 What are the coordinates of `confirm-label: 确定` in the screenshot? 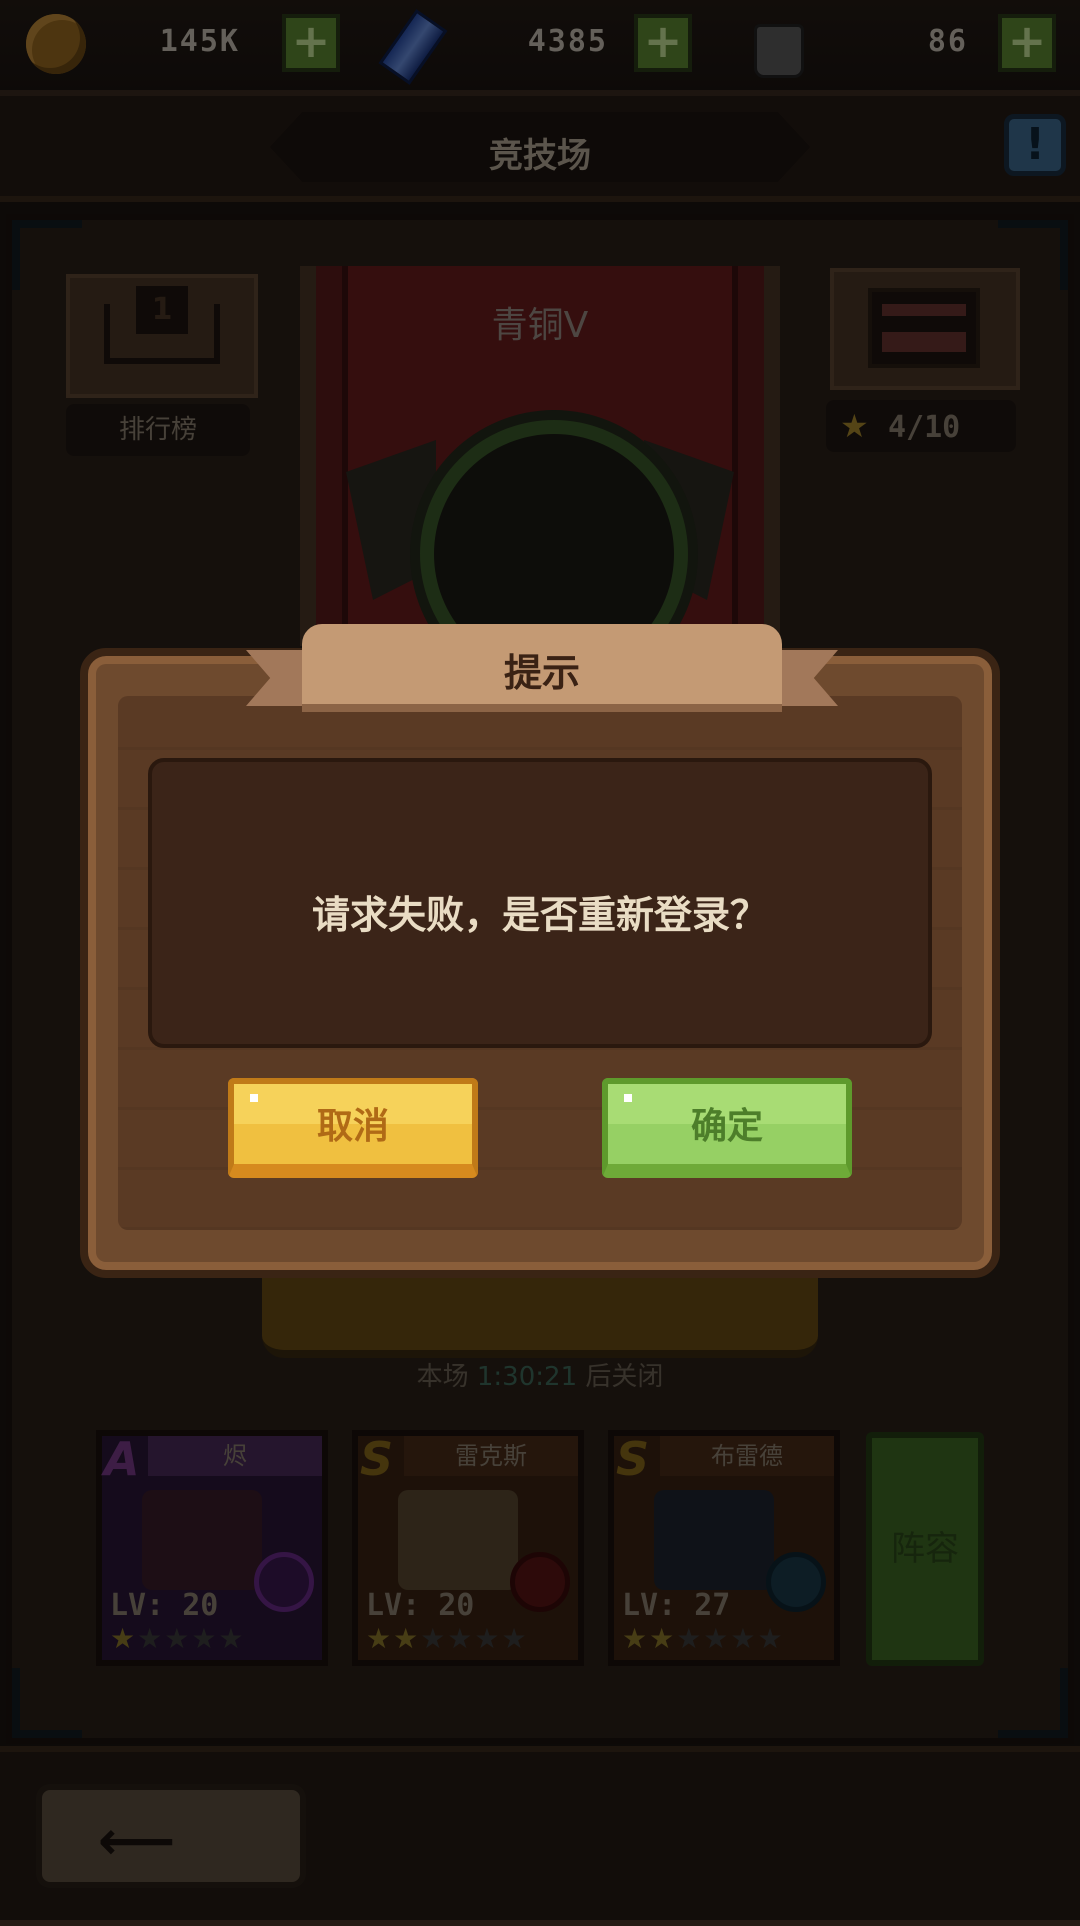 It's located at (726, 1126).